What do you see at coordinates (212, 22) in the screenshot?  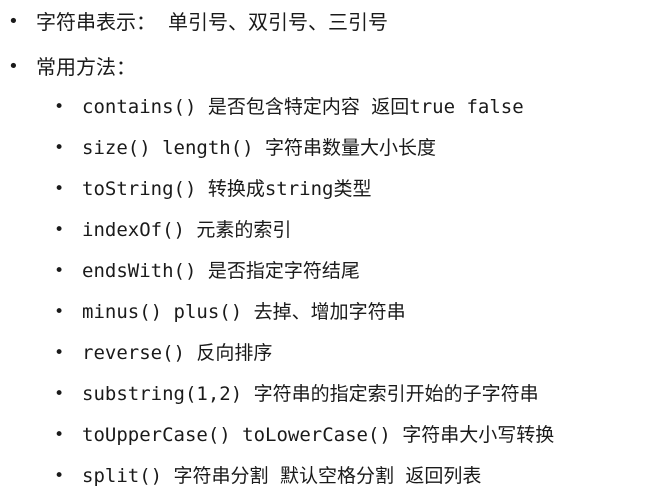 I see `list-item-text: 字符串表示： 单引号、双引号、三引号` at bounding box center [212, 22].